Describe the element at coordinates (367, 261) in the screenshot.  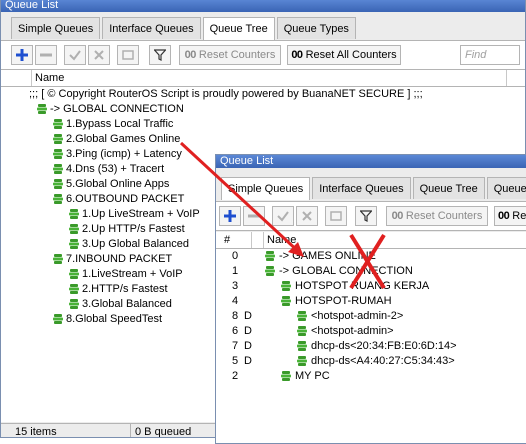
I see `red-cross-mark` at that location.